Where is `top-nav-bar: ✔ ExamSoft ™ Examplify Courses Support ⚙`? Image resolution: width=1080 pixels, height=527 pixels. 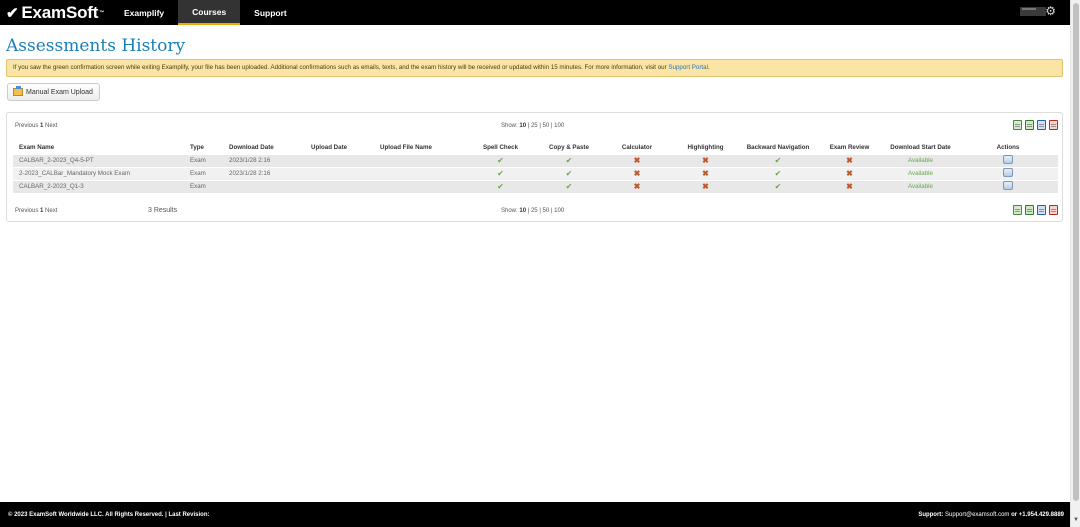 top-nav-bar: ✔ ExamSoft ™ Examplify Courses Support ⚙ is located at coordinates (535, 12).